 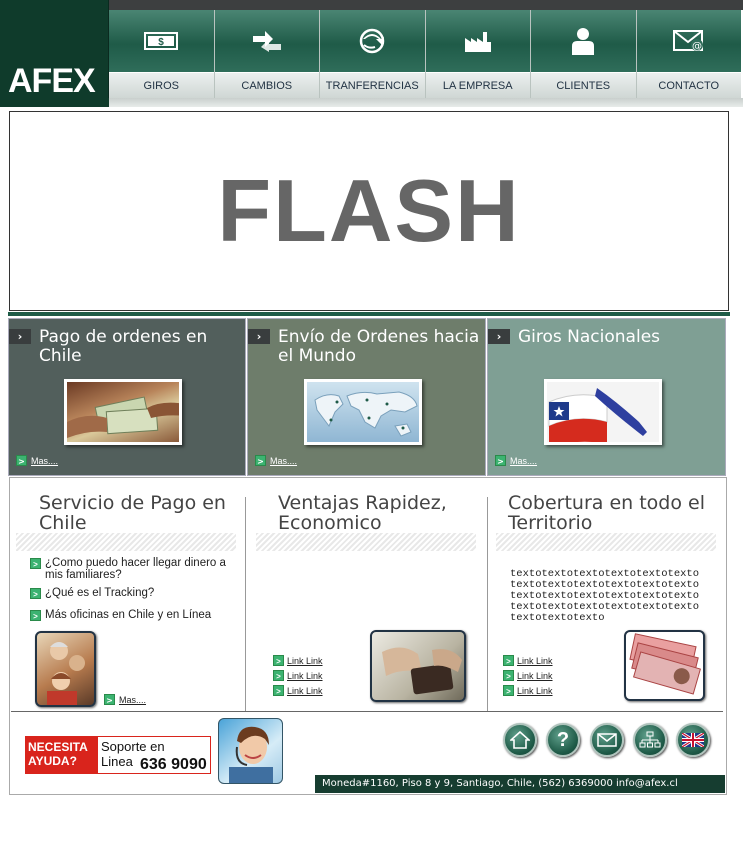 What do you see at coordinates (266, 85) in the screenshot?
I see `nav-label: CAMBIOS` at bounding box center [266, 85].